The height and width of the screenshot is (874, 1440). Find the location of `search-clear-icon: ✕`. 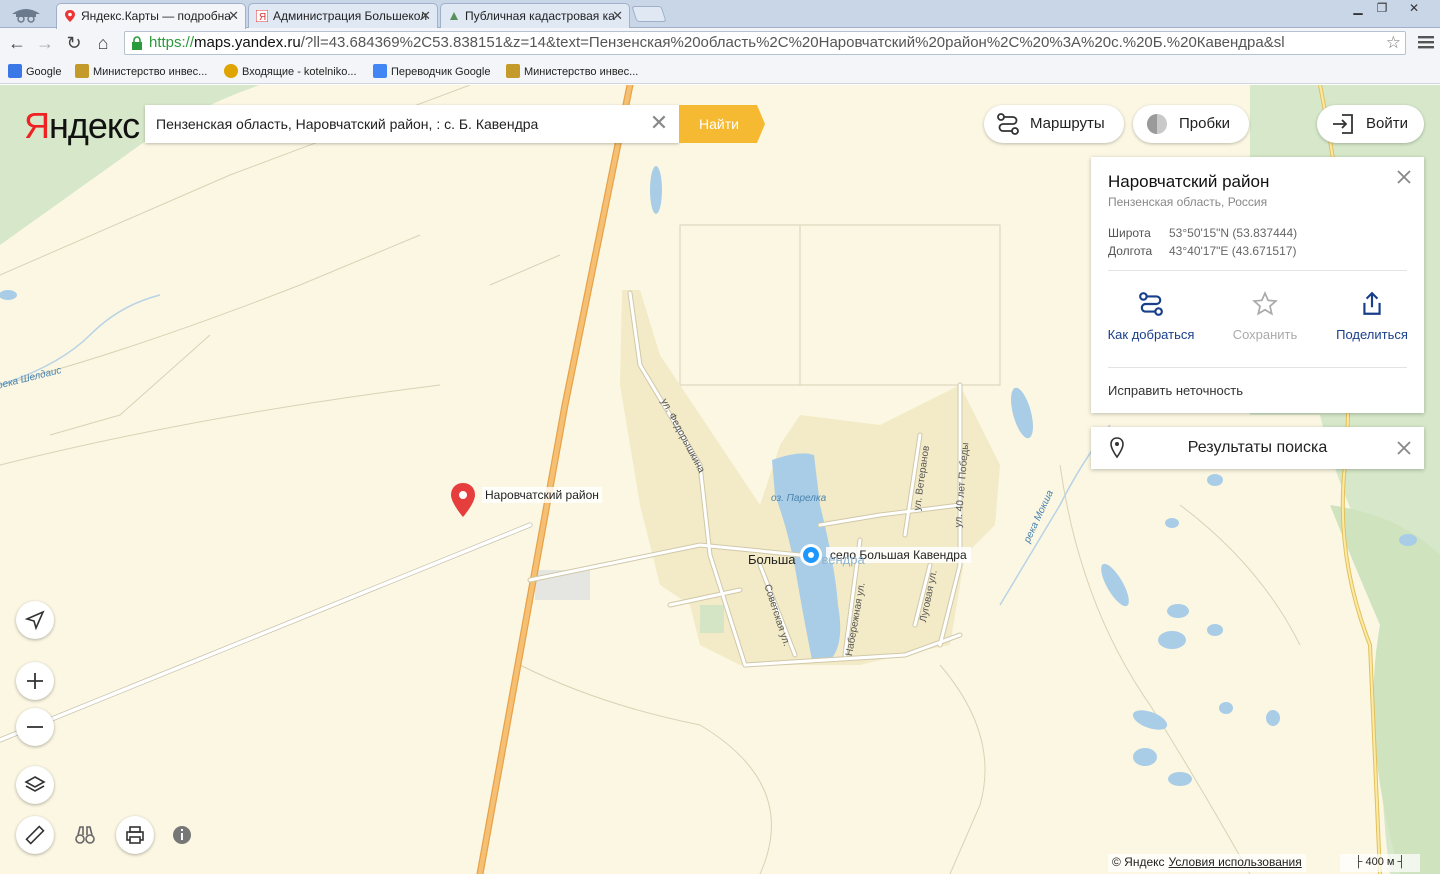

search-clear-icon: ✕ is located at coordinates (659, 123).